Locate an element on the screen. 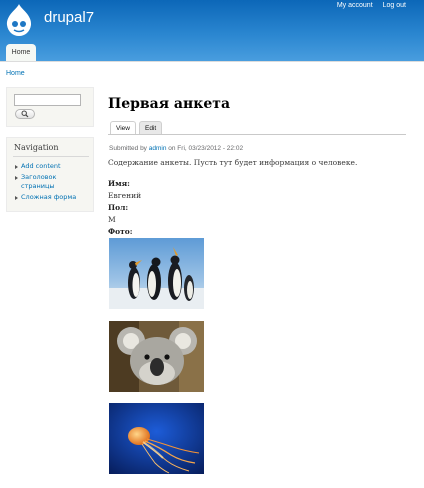 The width and height of the screenshot is (424, 488). nav-item-add-content: Add content is located at coordinates (53, 166).